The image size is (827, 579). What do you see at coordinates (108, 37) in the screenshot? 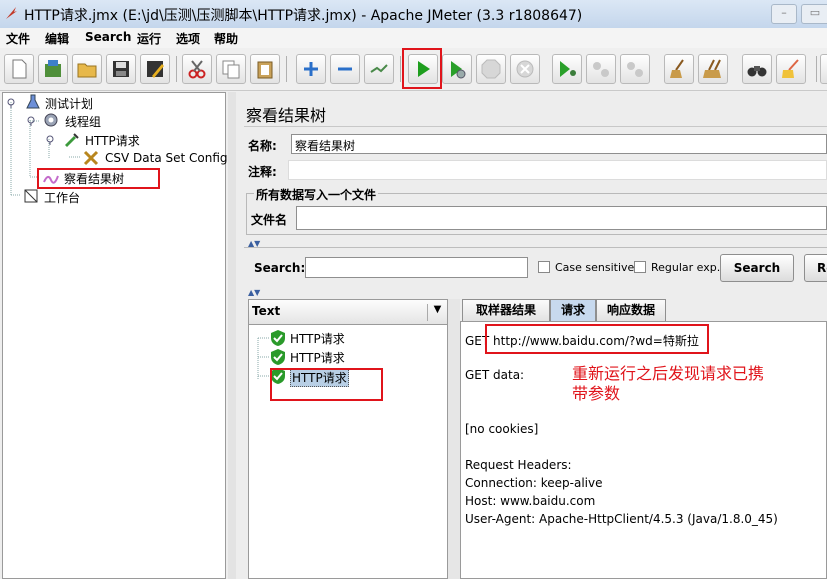
I see `menu-search: Search` at bounding box center [108, 37].